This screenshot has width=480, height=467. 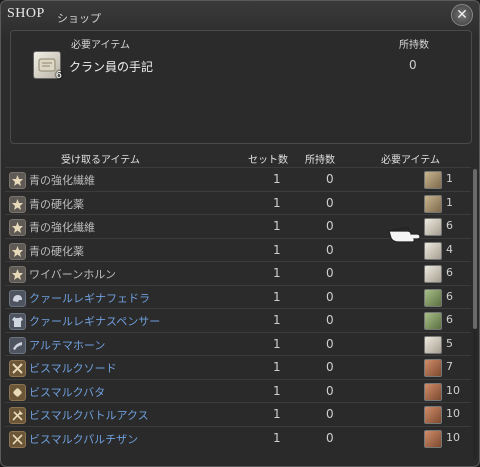 I want to click on pointing-hand-cursor-icon, so click(x=404, y=235).